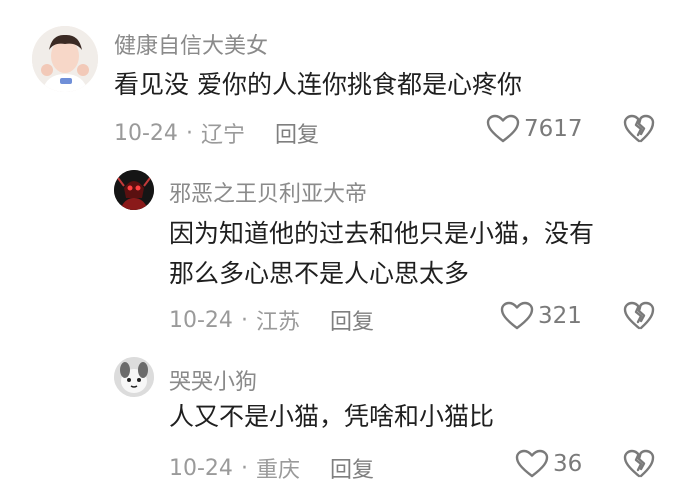  Describe the element at coordinates (268, 192) in the screenshot. I see `username: 邪恶之王贝利亚大帝` at that location.